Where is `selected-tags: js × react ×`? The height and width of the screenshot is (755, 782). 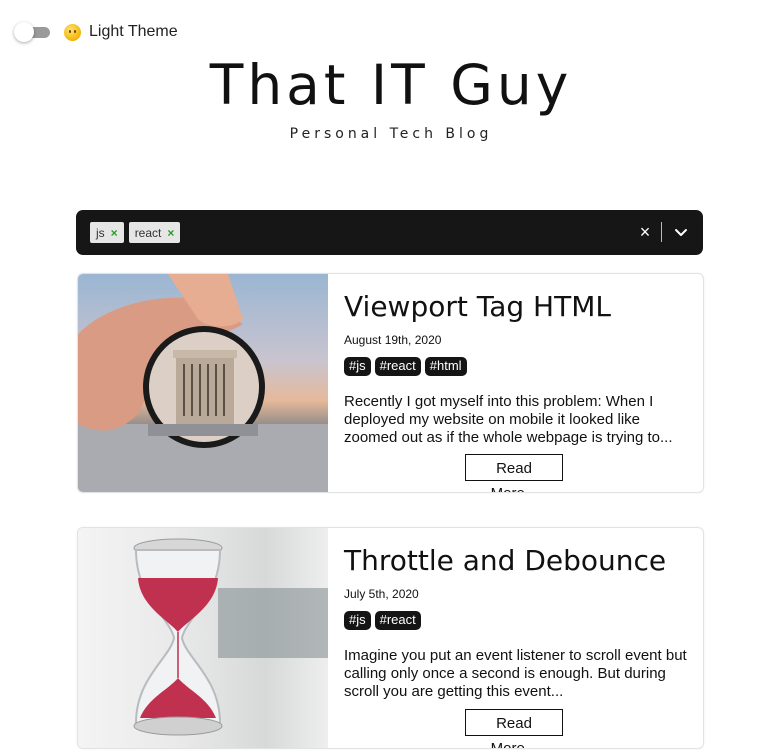 selected-tags: js × react × is located at coordinates (135, 232).